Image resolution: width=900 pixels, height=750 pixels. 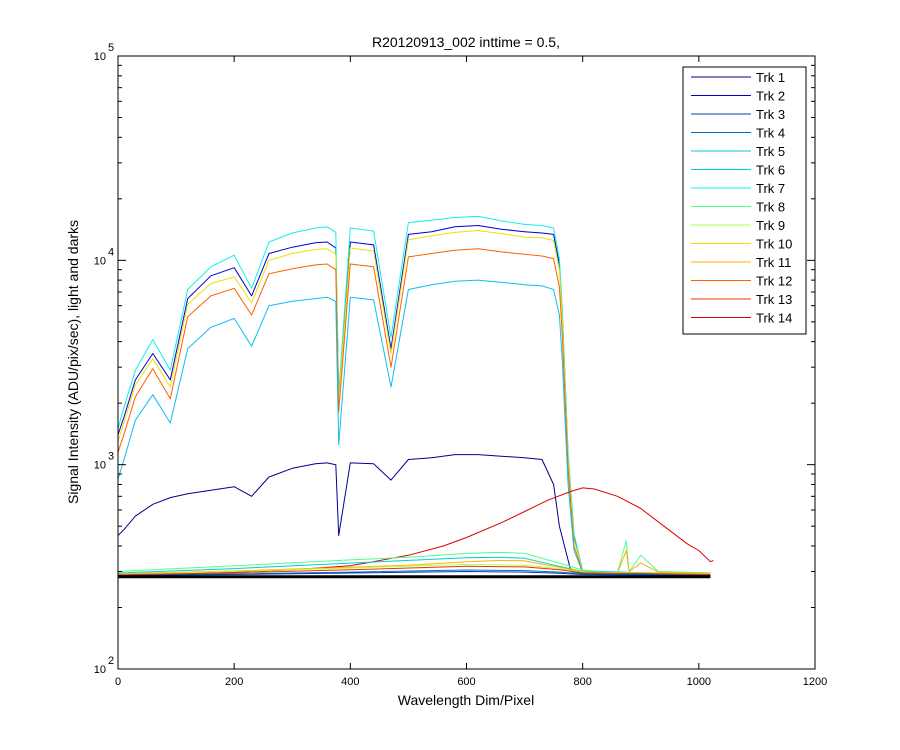 I want to click on legend-entry-label: Trk 9, so click(x=770, y=225).